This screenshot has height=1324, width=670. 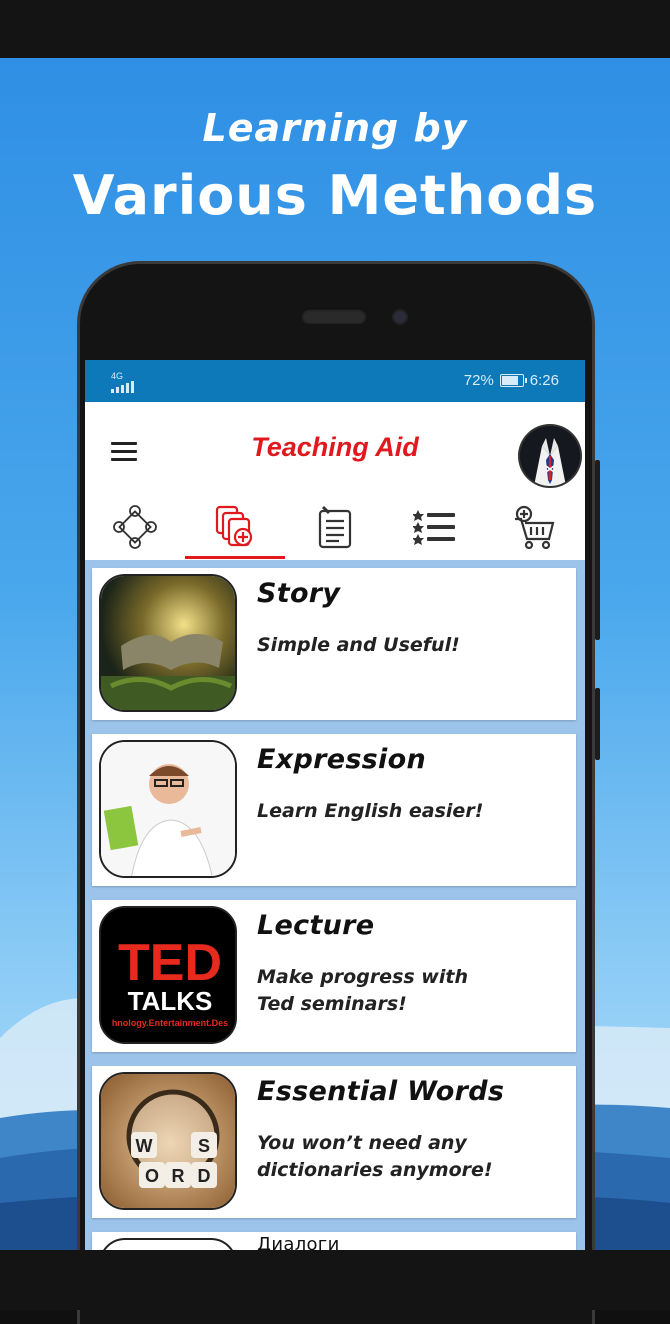 I want to click on card-subtitle: Learn English easier!, so click(x=370, y=811).